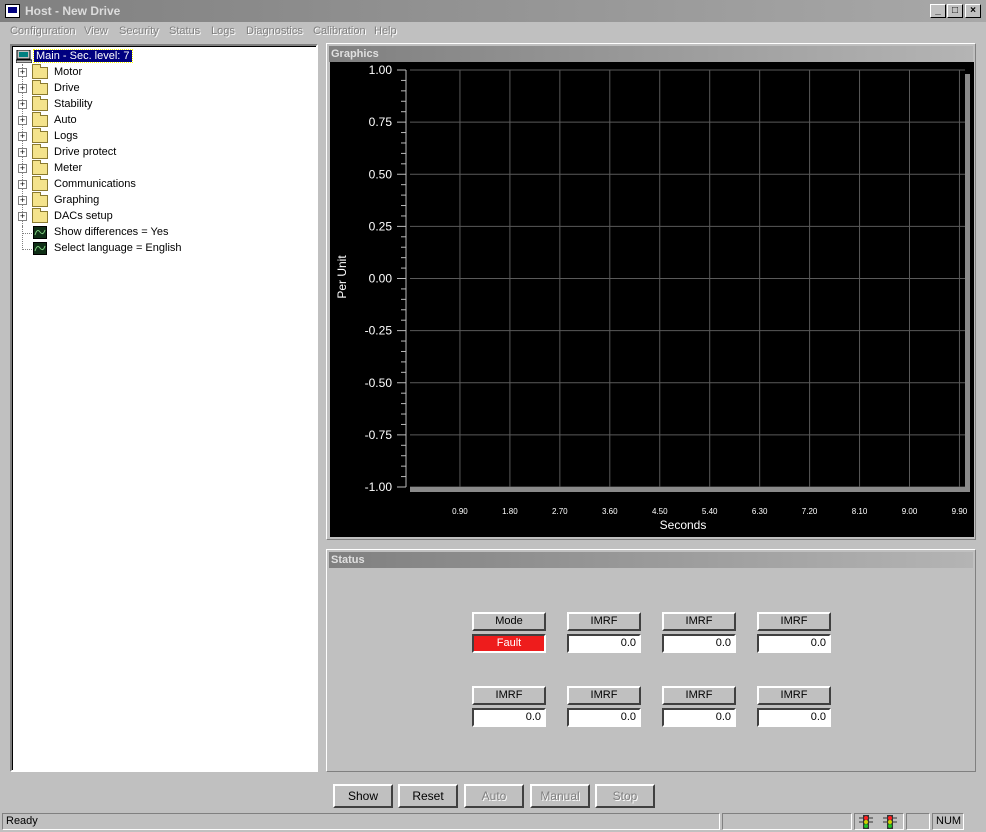  I want to click on menu-security: Security, so click(139, 31).